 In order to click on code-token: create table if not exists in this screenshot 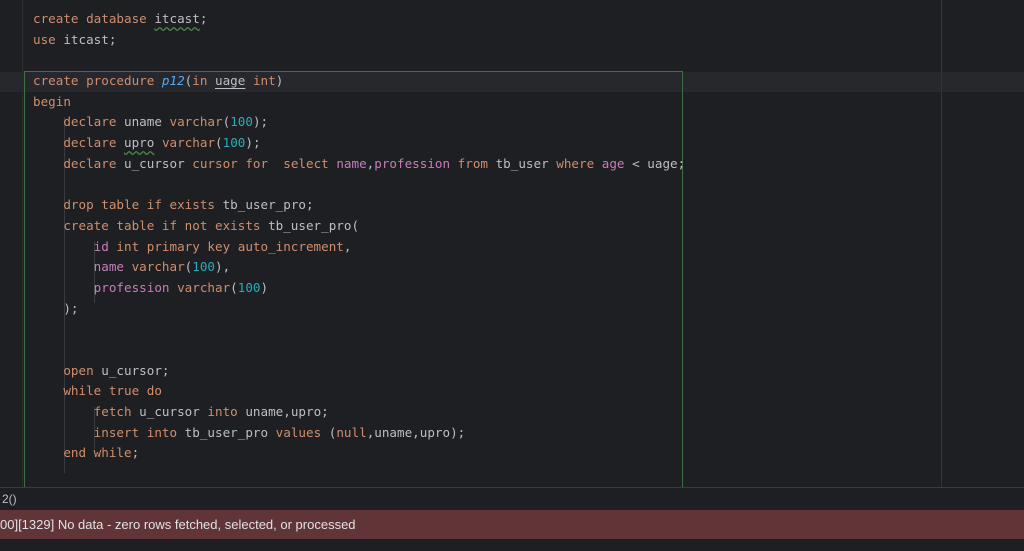, I will do `click(166, 225)`.